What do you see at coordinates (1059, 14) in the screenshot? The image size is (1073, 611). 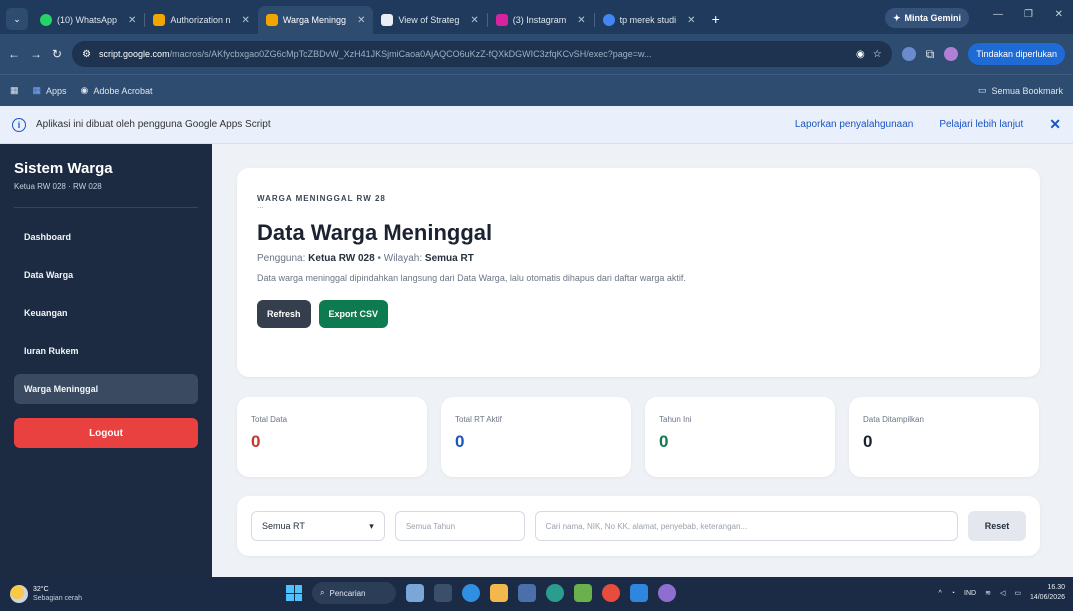 I see `window-close-icon: ✕` at bounding box center [1059, 14].